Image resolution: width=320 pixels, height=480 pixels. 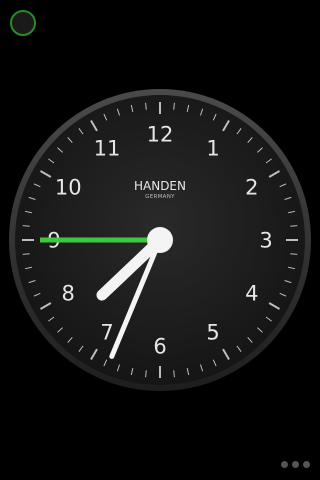 I want to click on brand-label: HANDEN, so click(x=160, y=186).